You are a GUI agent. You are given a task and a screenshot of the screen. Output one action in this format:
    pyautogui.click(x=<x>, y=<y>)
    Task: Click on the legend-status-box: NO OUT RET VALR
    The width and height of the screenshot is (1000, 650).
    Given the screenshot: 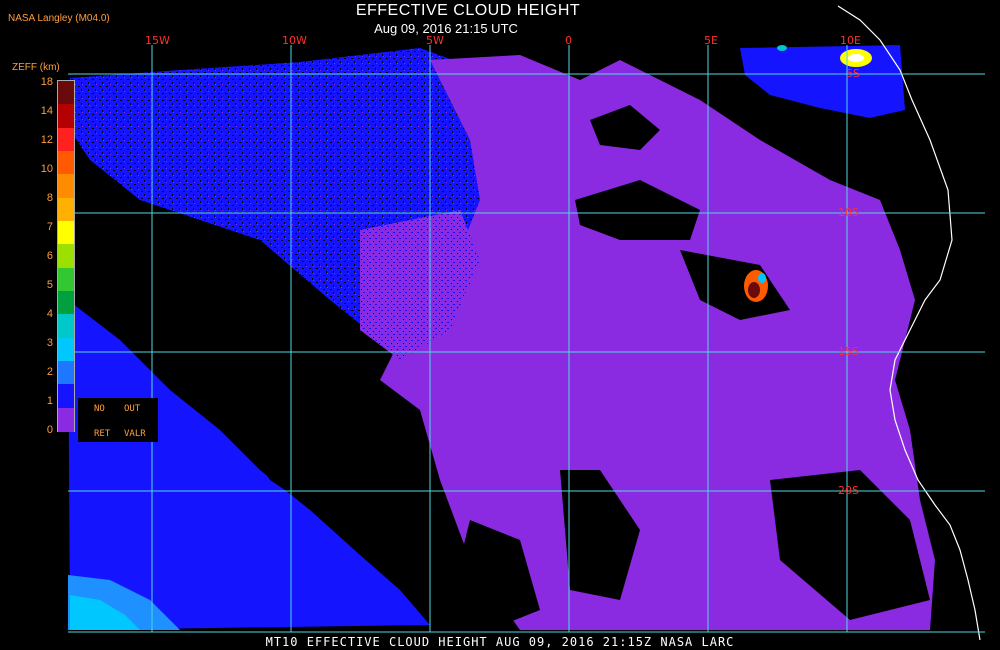 What is the action you would take?
    pyautogui.click(x=118, y=420)
    